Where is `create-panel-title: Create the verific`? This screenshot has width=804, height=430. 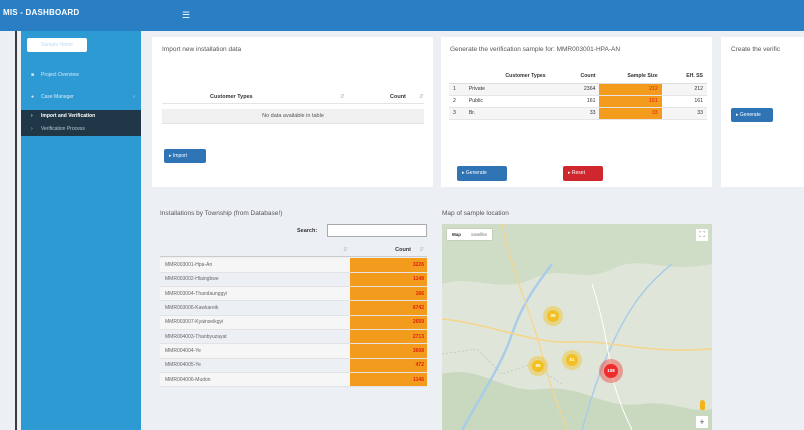
create-panel-title: Create the verific is located at coordinates (756, 49).